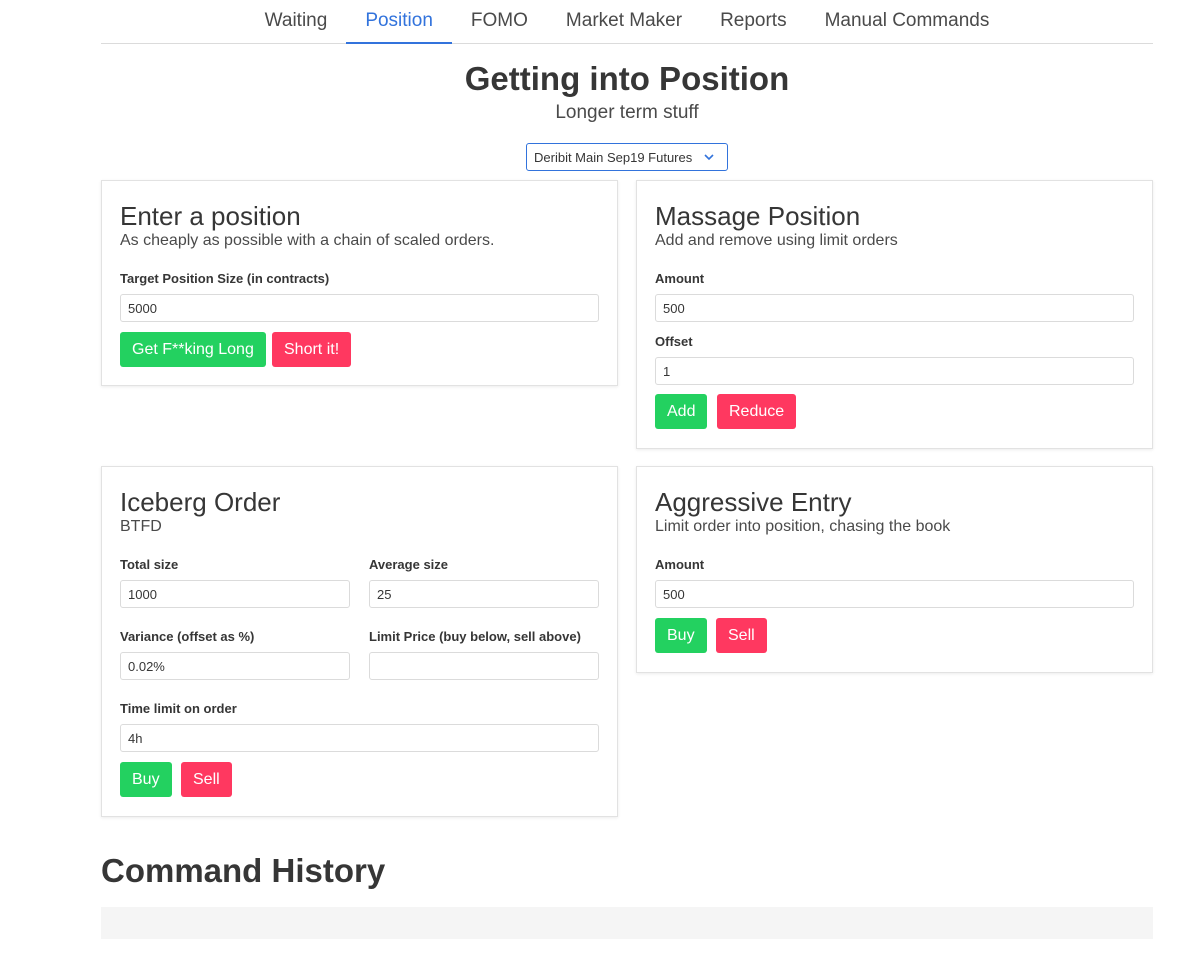 The width and height of the screenshot is (1200, 974). Describe the element at coordinates (627, 78) in the screenshot. I see `page-title: Getting into Position` at that location.